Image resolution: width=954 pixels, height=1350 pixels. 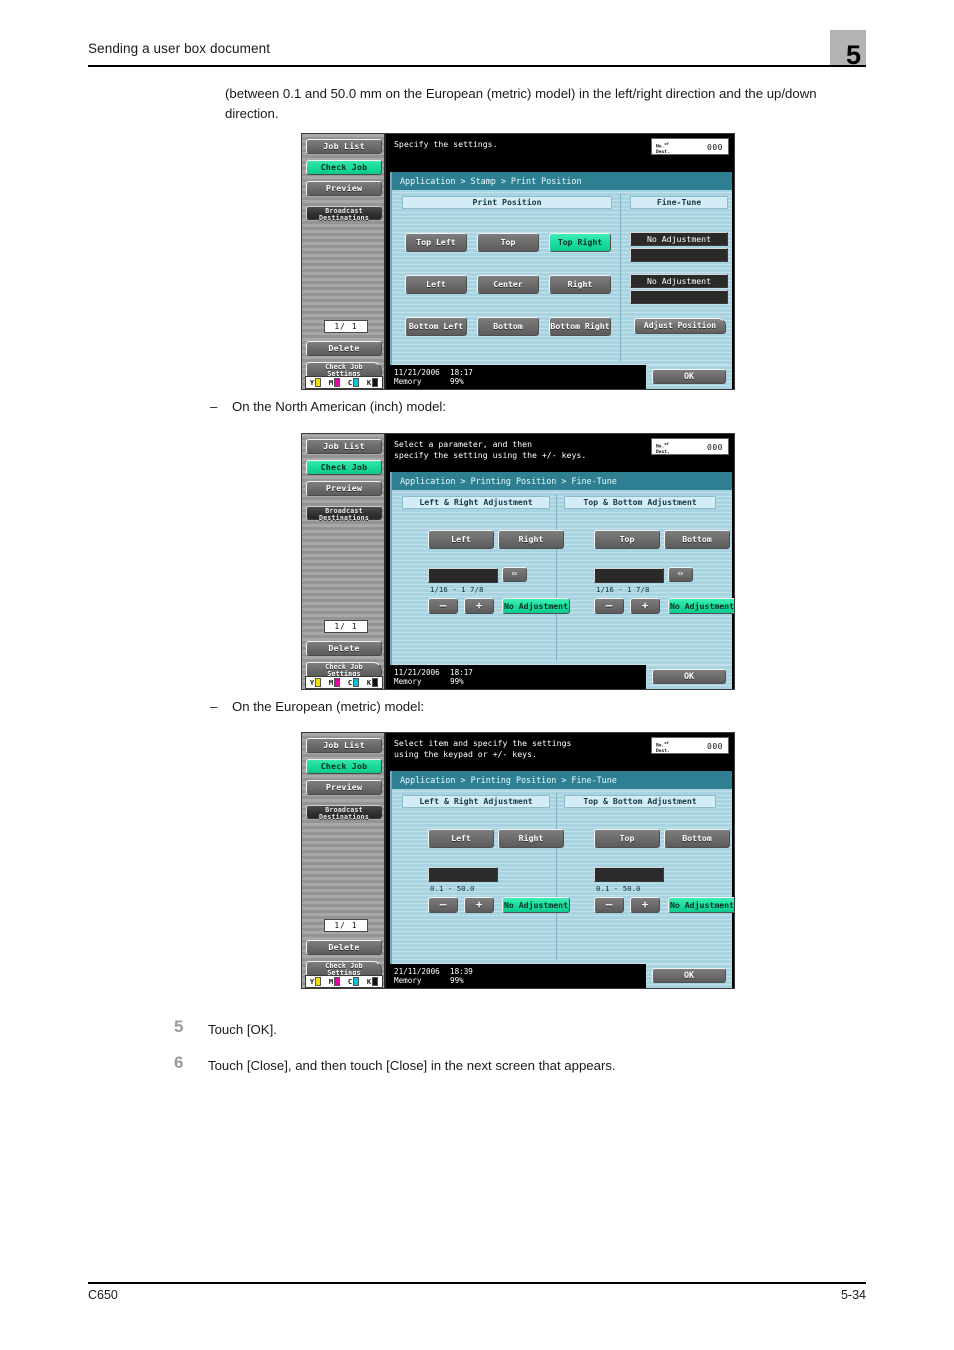 I want to click on position-bottom-right-button: Bottom Right, so click(x=580, y=326).